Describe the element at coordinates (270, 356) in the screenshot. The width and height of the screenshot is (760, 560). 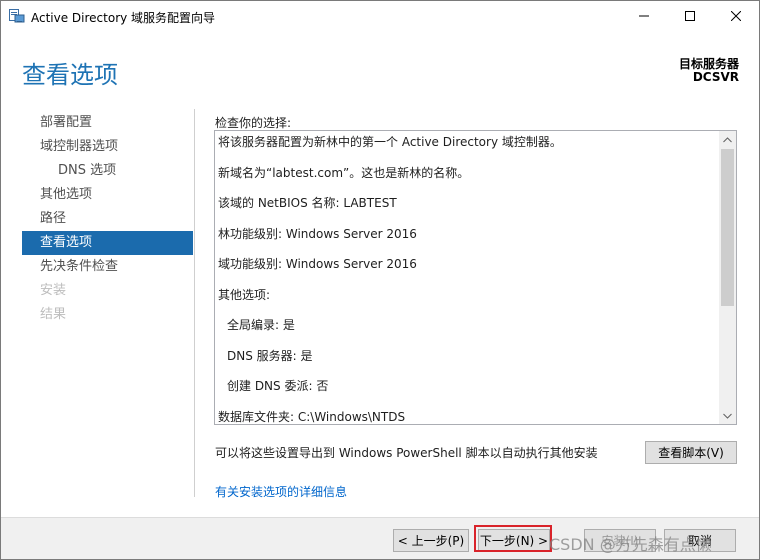
I see `review-line: DNS 服务器: 是` at that location.